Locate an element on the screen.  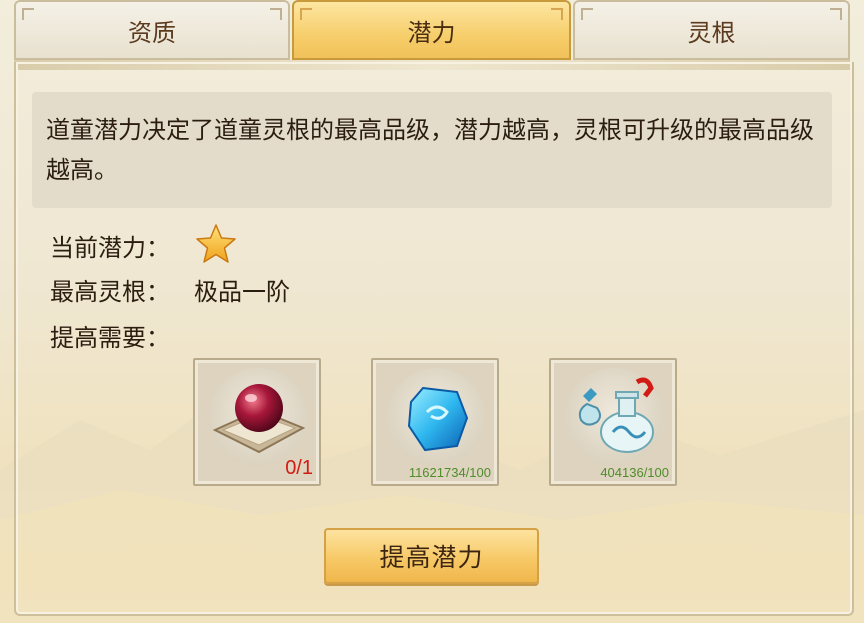
max-root-label: 最高灵根： is located at coordinates (110, 292).